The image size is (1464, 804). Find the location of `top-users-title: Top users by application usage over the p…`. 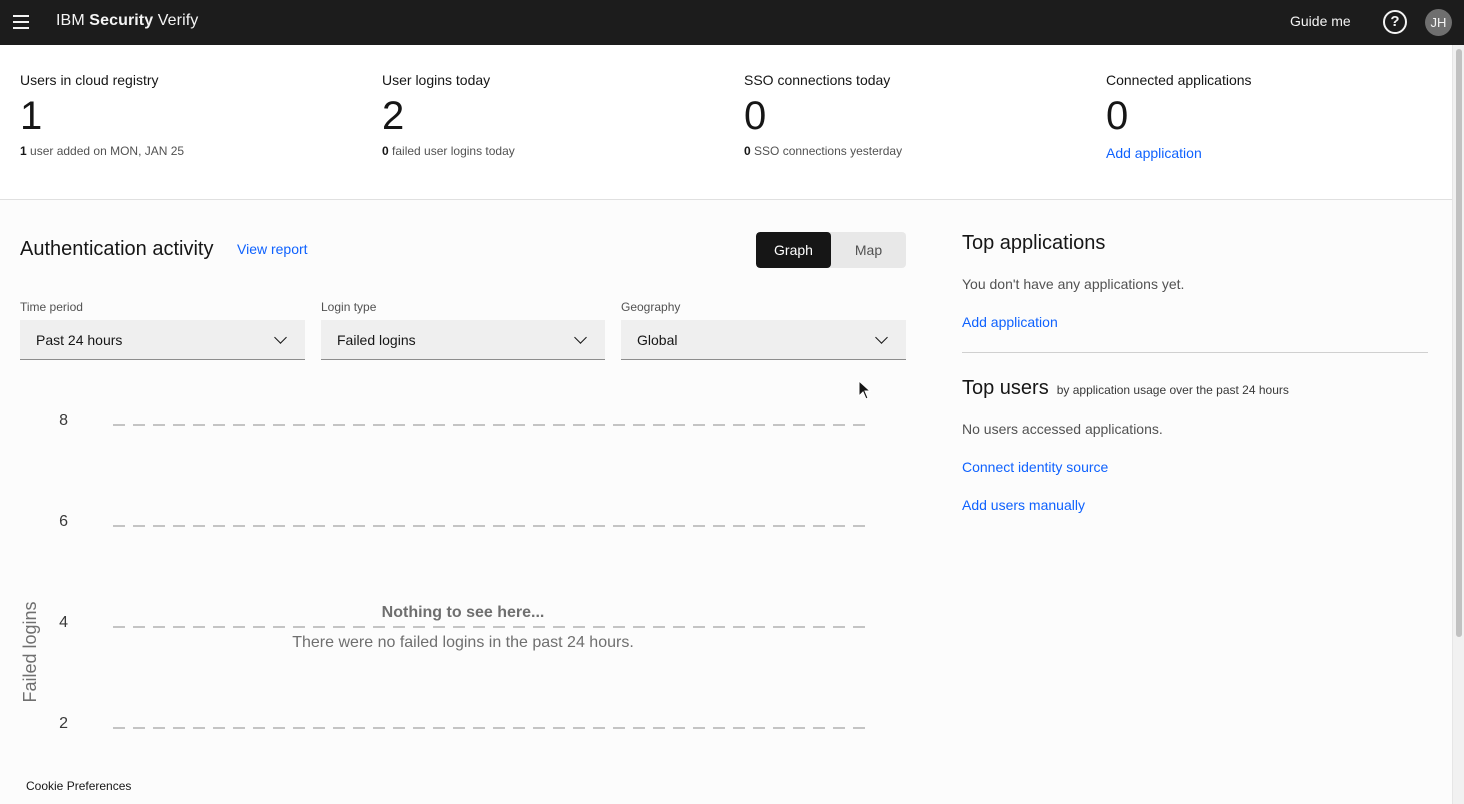

top-users-title: Top users by application usage over the p… is located at coordinates (1125, 388).